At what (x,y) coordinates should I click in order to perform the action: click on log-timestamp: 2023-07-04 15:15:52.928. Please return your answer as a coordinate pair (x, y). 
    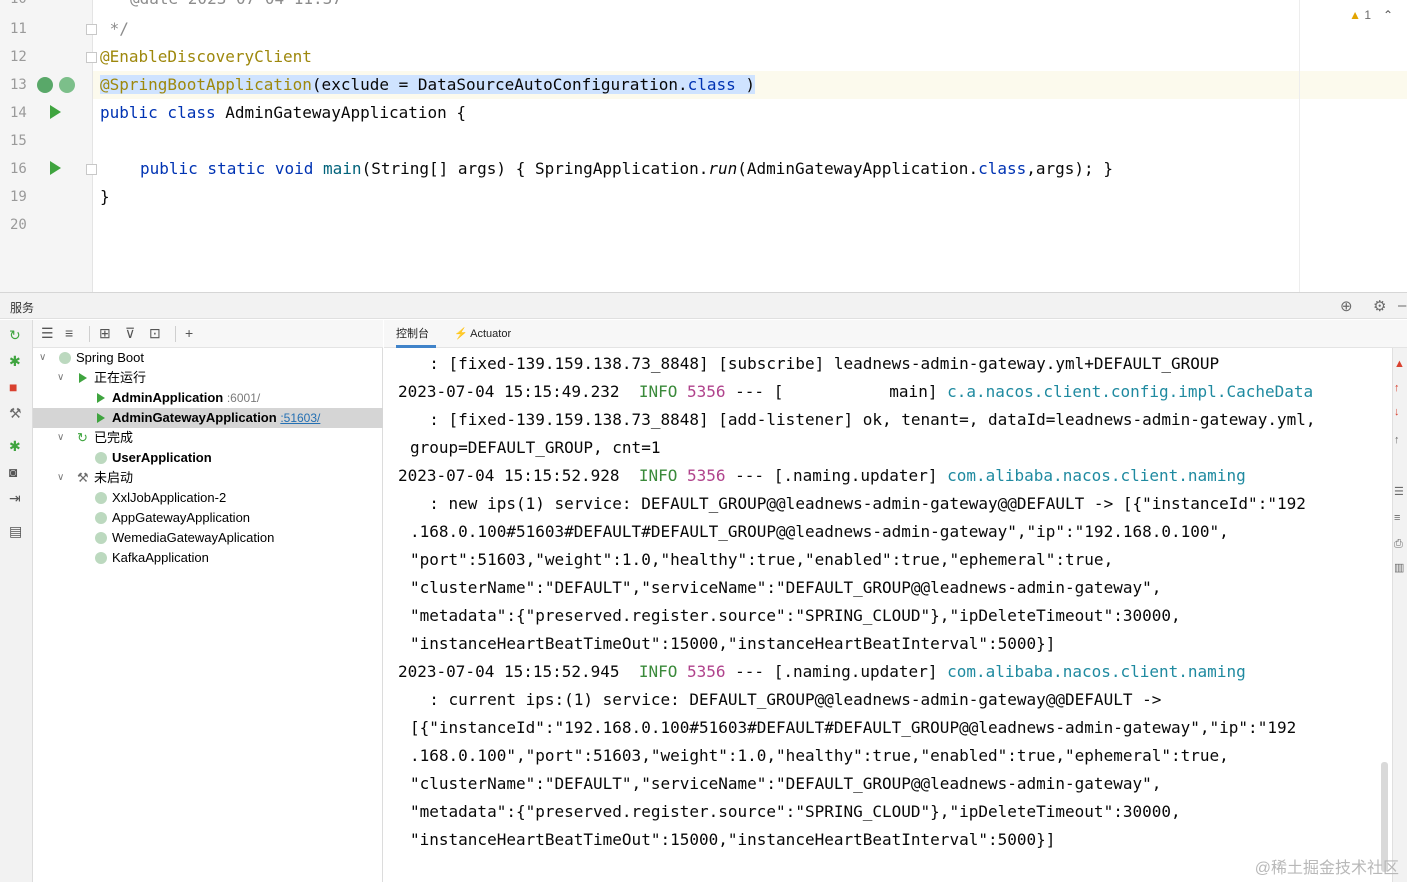
    Looking at the image, I should click on (509, 475).